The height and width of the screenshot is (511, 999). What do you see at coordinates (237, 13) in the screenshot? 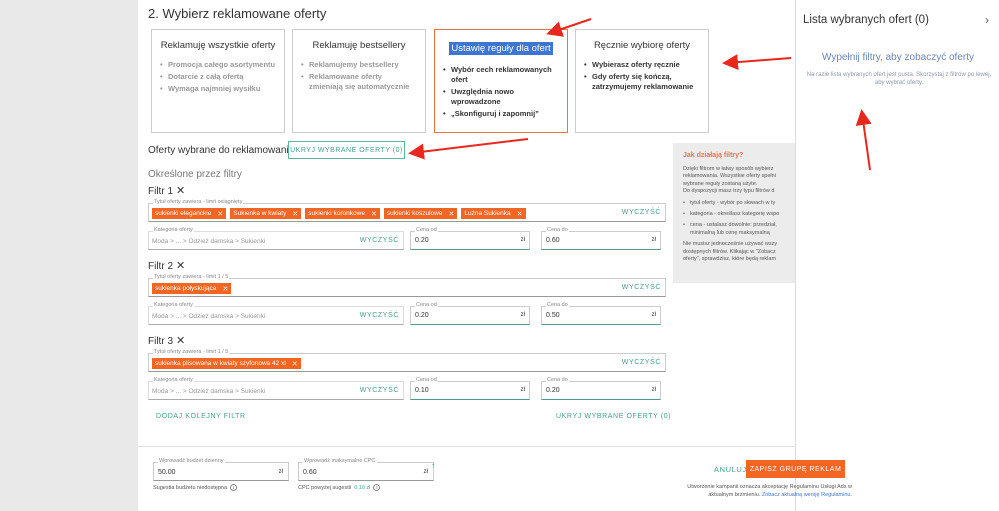
I see `section-title: 2. Wybierz reklamowane oferty` at bounding box center [237, 13].